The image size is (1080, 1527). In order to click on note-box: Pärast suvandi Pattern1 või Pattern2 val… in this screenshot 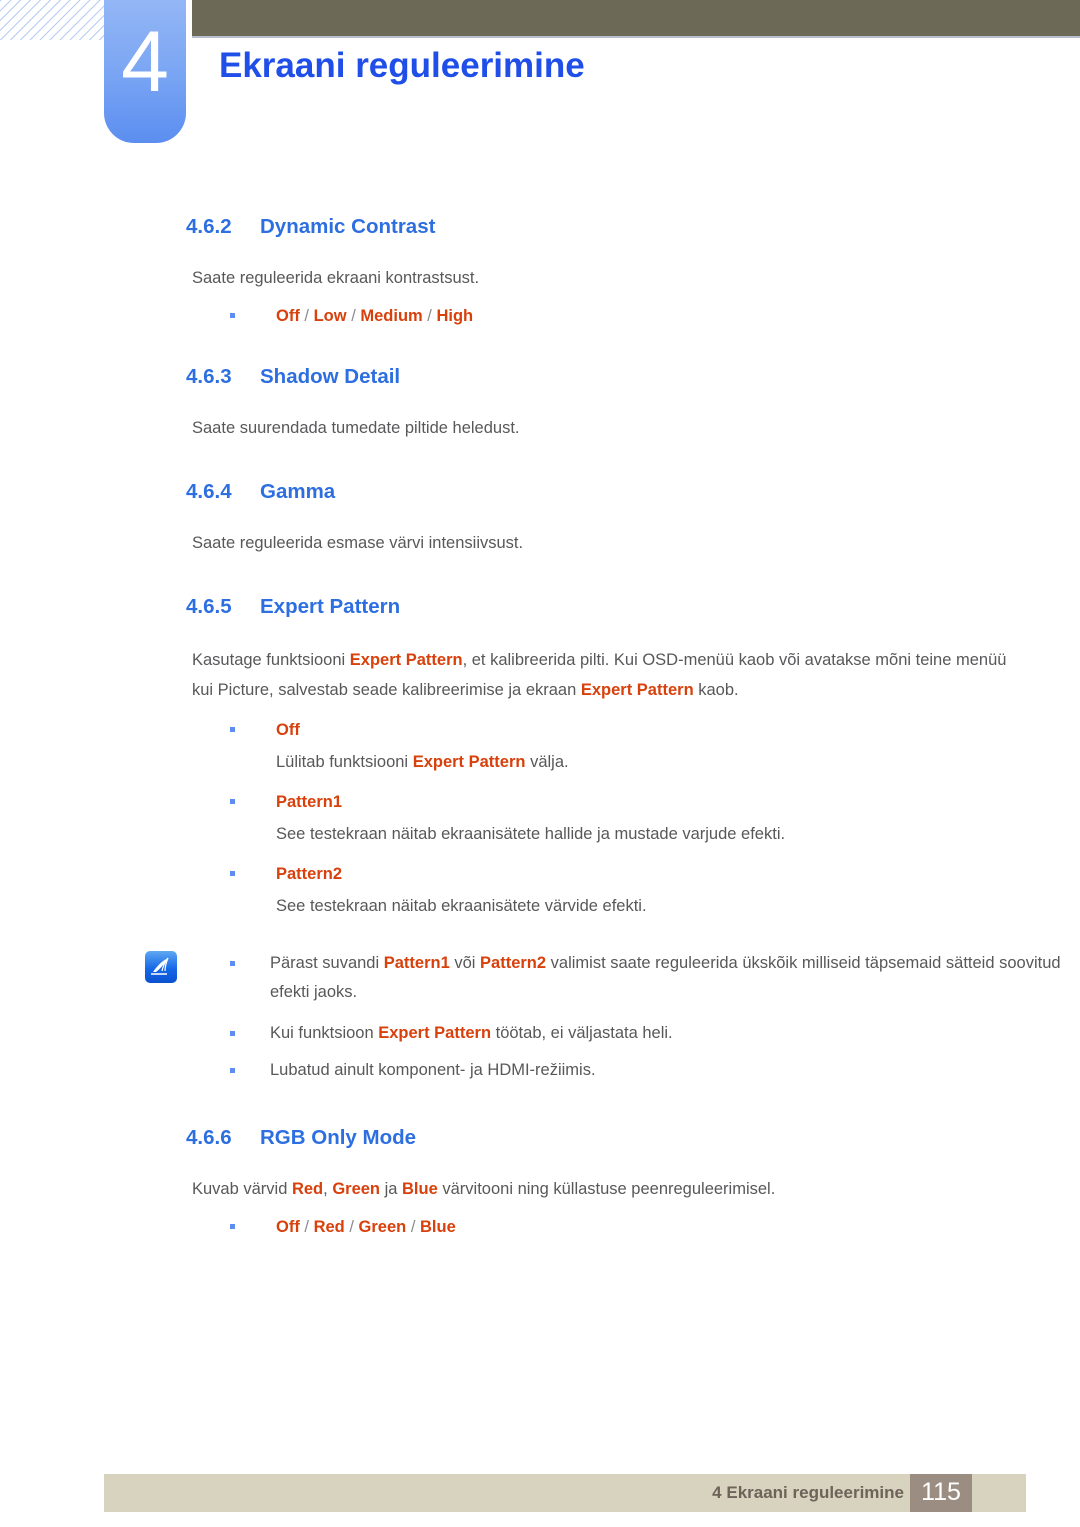, I will do `click(612, 1017)`.